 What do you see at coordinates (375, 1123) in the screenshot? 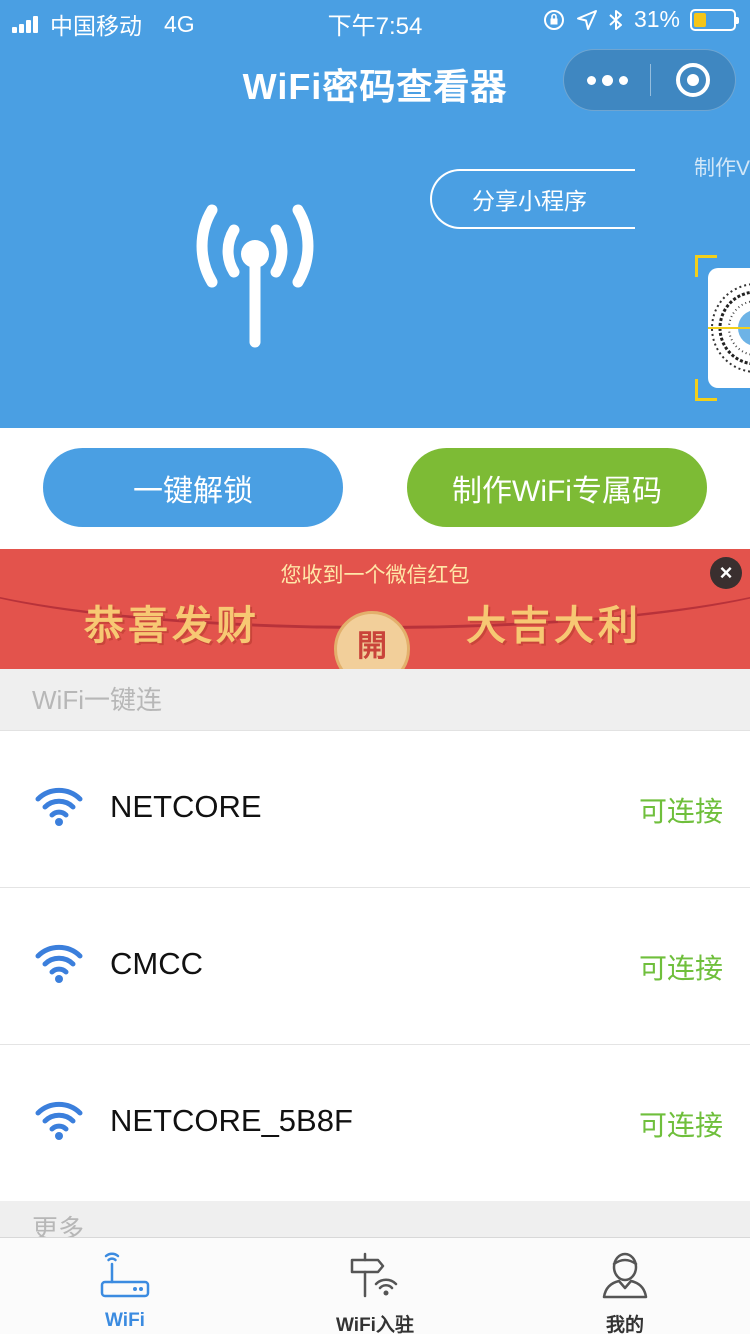
I see `wifi-list-item: NETCORE_5B8F 可连接` at bounding box center [375, 1123].